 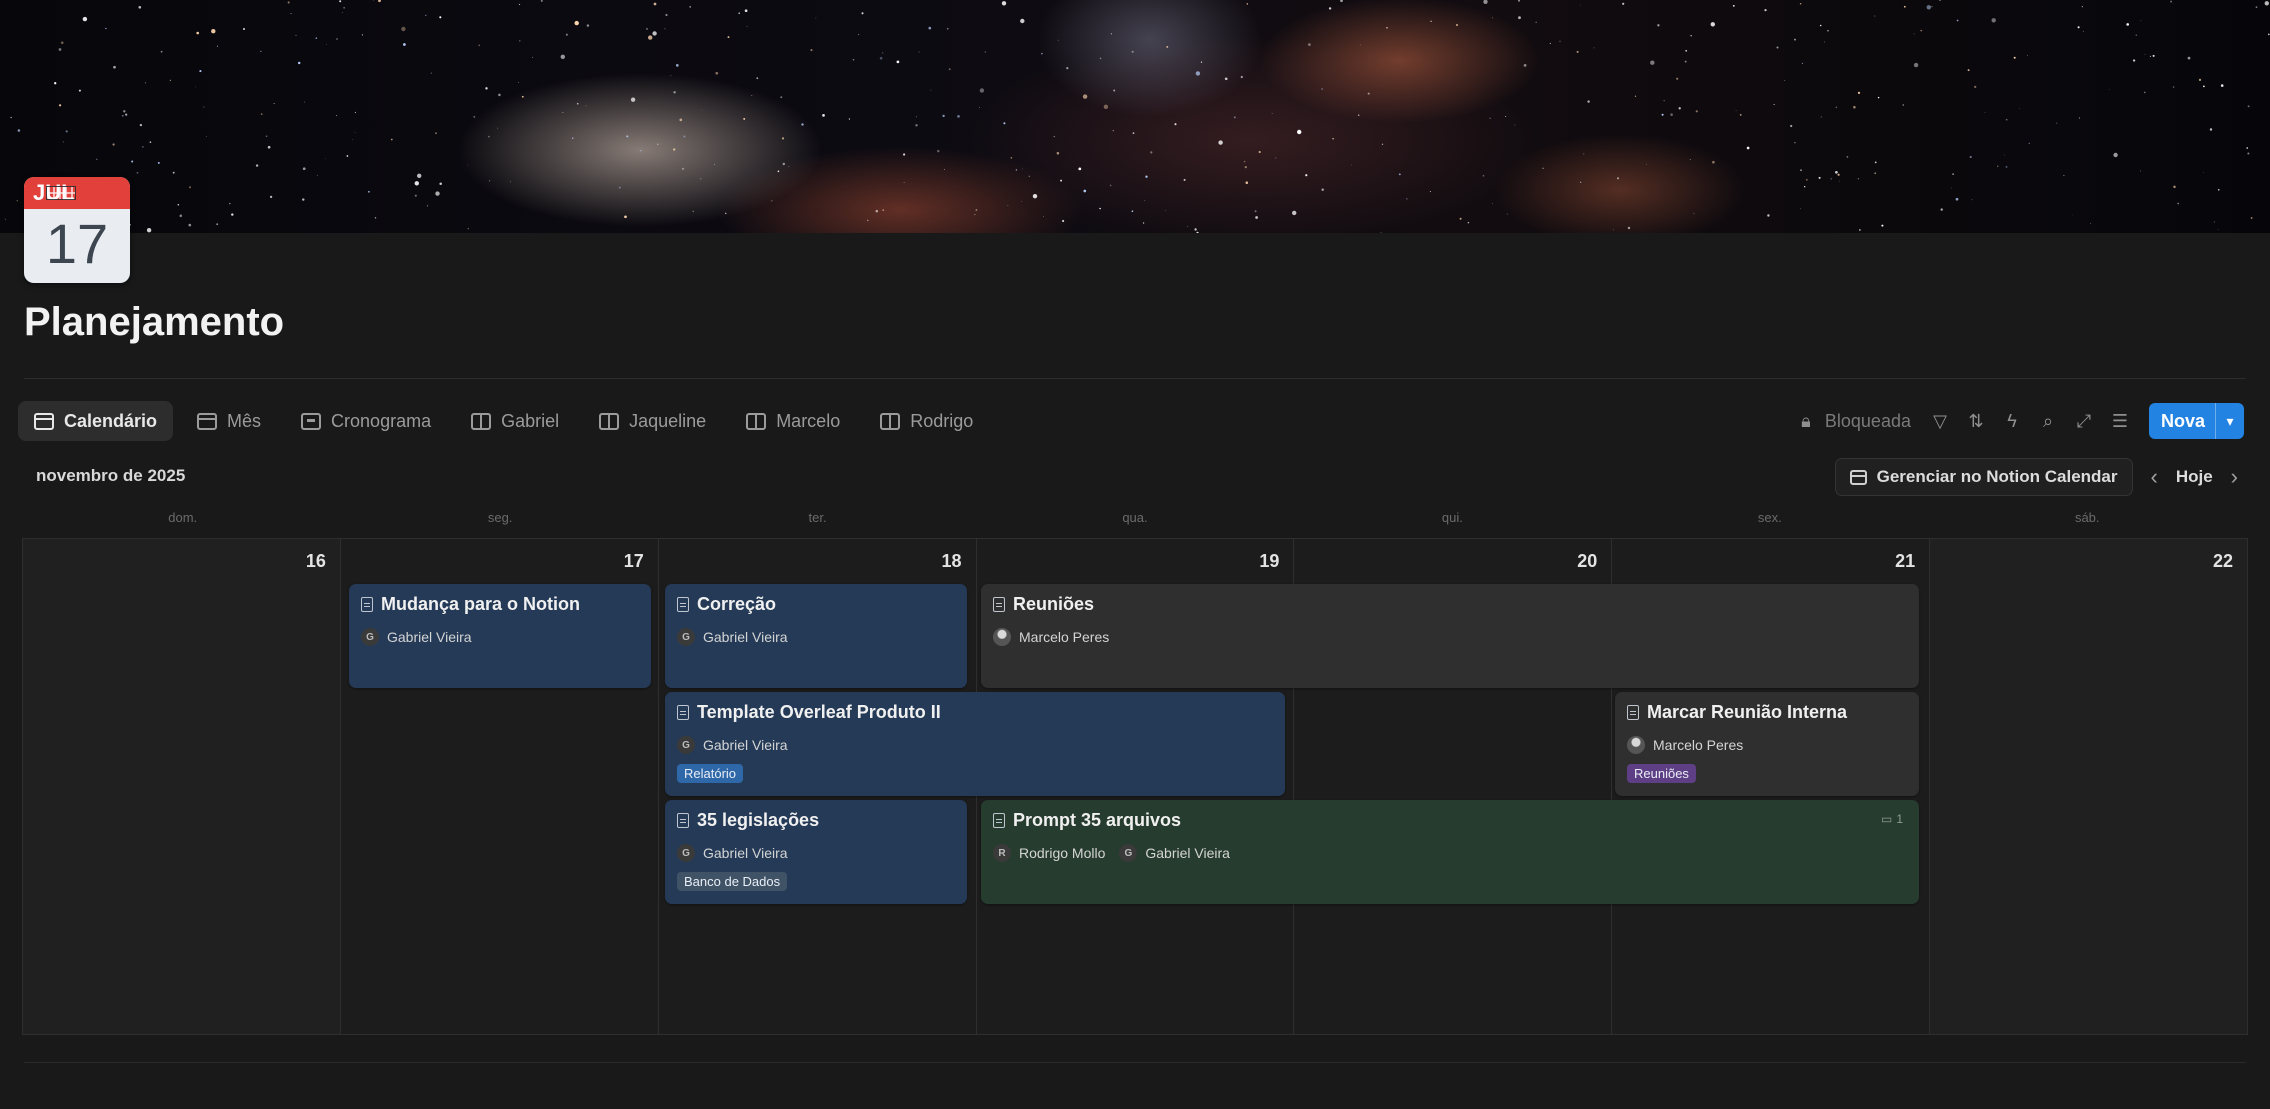 I want to click on automation-icon: ϟ, so click(x=2012, y=421).